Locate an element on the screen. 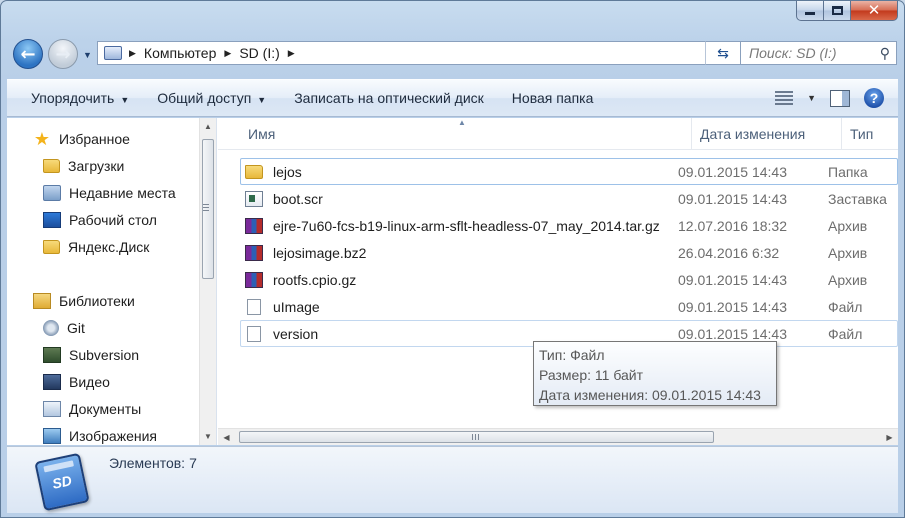 This screenshot has height=518, width=905. nav-favorites: ★ Избранное is located at coordinates (81, 139).